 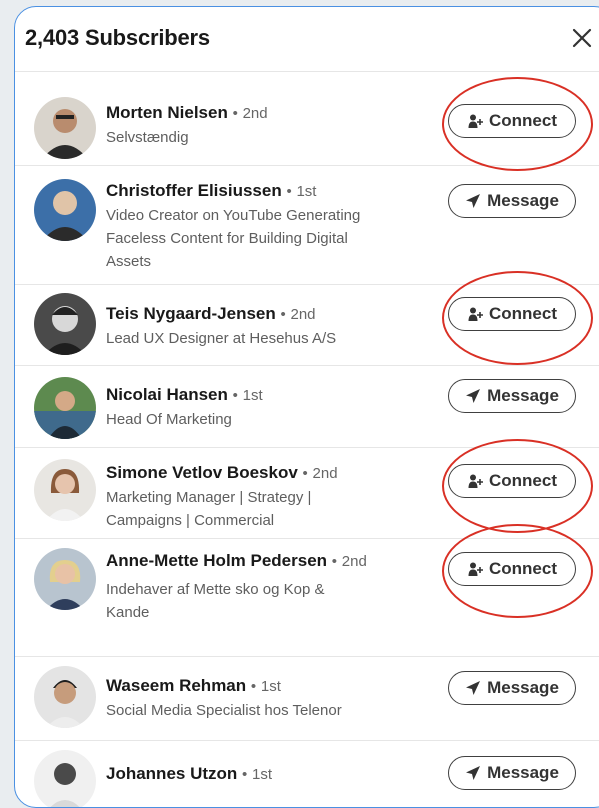 I want to click on close-icon, so click(x=582, y=38).